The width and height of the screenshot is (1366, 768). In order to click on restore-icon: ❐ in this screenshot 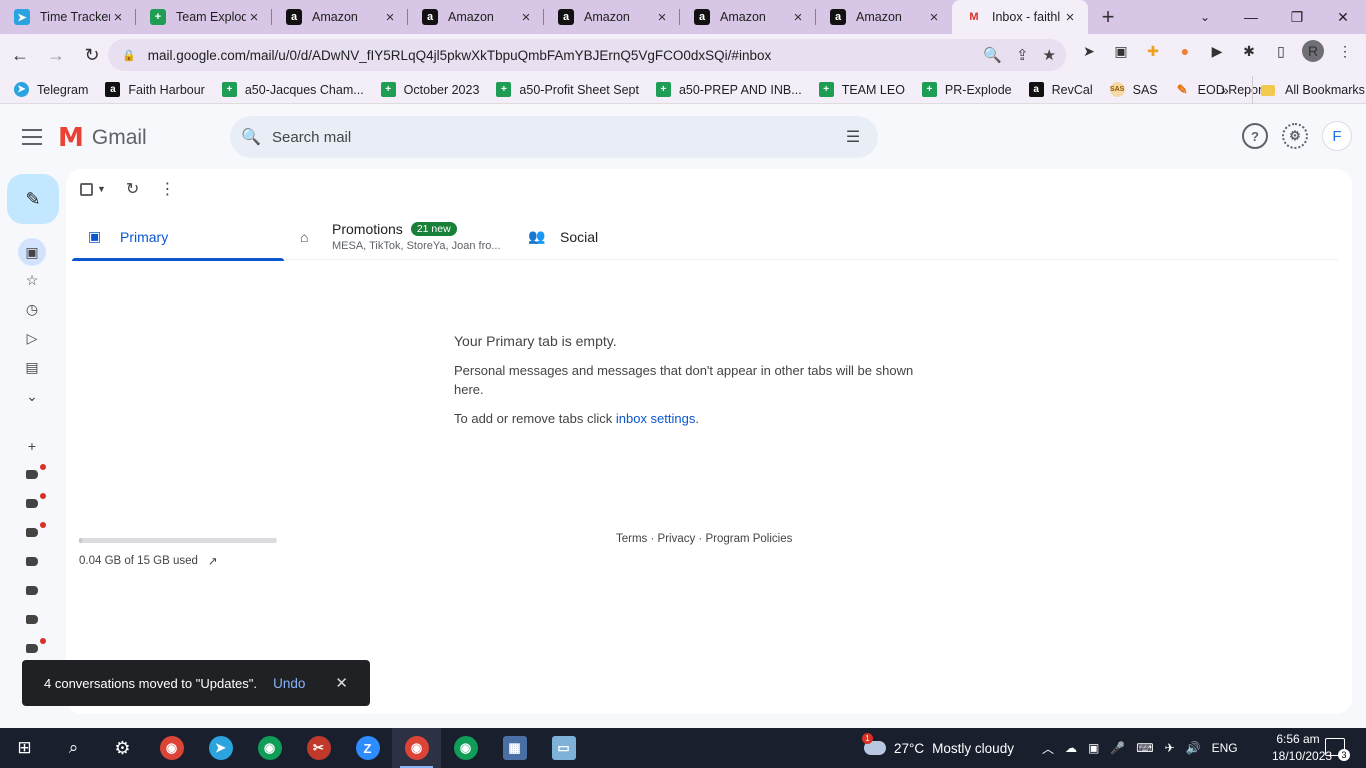, I will do `click(1297, 17)`.